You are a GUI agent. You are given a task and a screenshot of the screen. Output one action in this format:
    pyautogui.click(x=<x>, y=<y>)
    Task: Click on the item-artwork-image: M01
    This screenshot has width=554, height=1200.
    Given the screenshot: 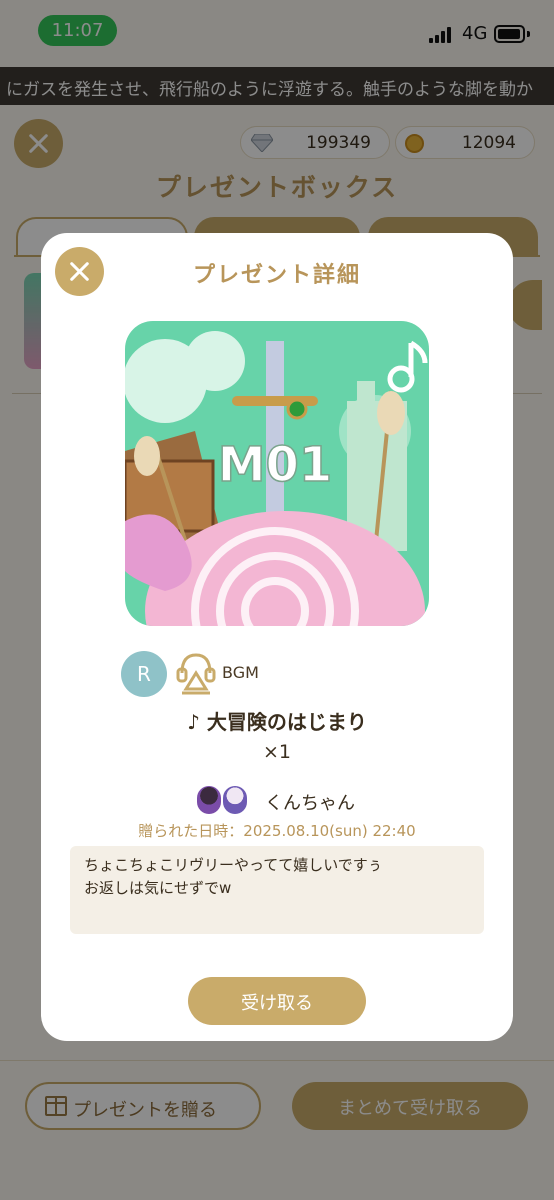 What is the action you would take?
    pyautogui.click(x=277, y=473)
    